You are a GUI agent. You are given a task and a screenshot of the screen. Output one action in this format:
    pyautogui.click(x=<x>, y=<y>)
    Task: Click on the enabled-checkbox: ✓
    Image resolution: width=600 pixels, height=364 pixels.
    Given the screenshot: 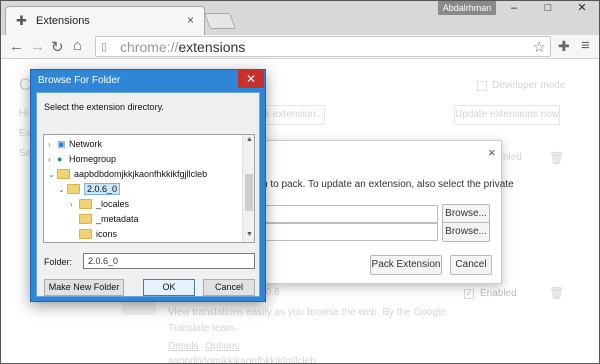 What is the action you would take?
    pyautogui.click(x=469, y=294)
    